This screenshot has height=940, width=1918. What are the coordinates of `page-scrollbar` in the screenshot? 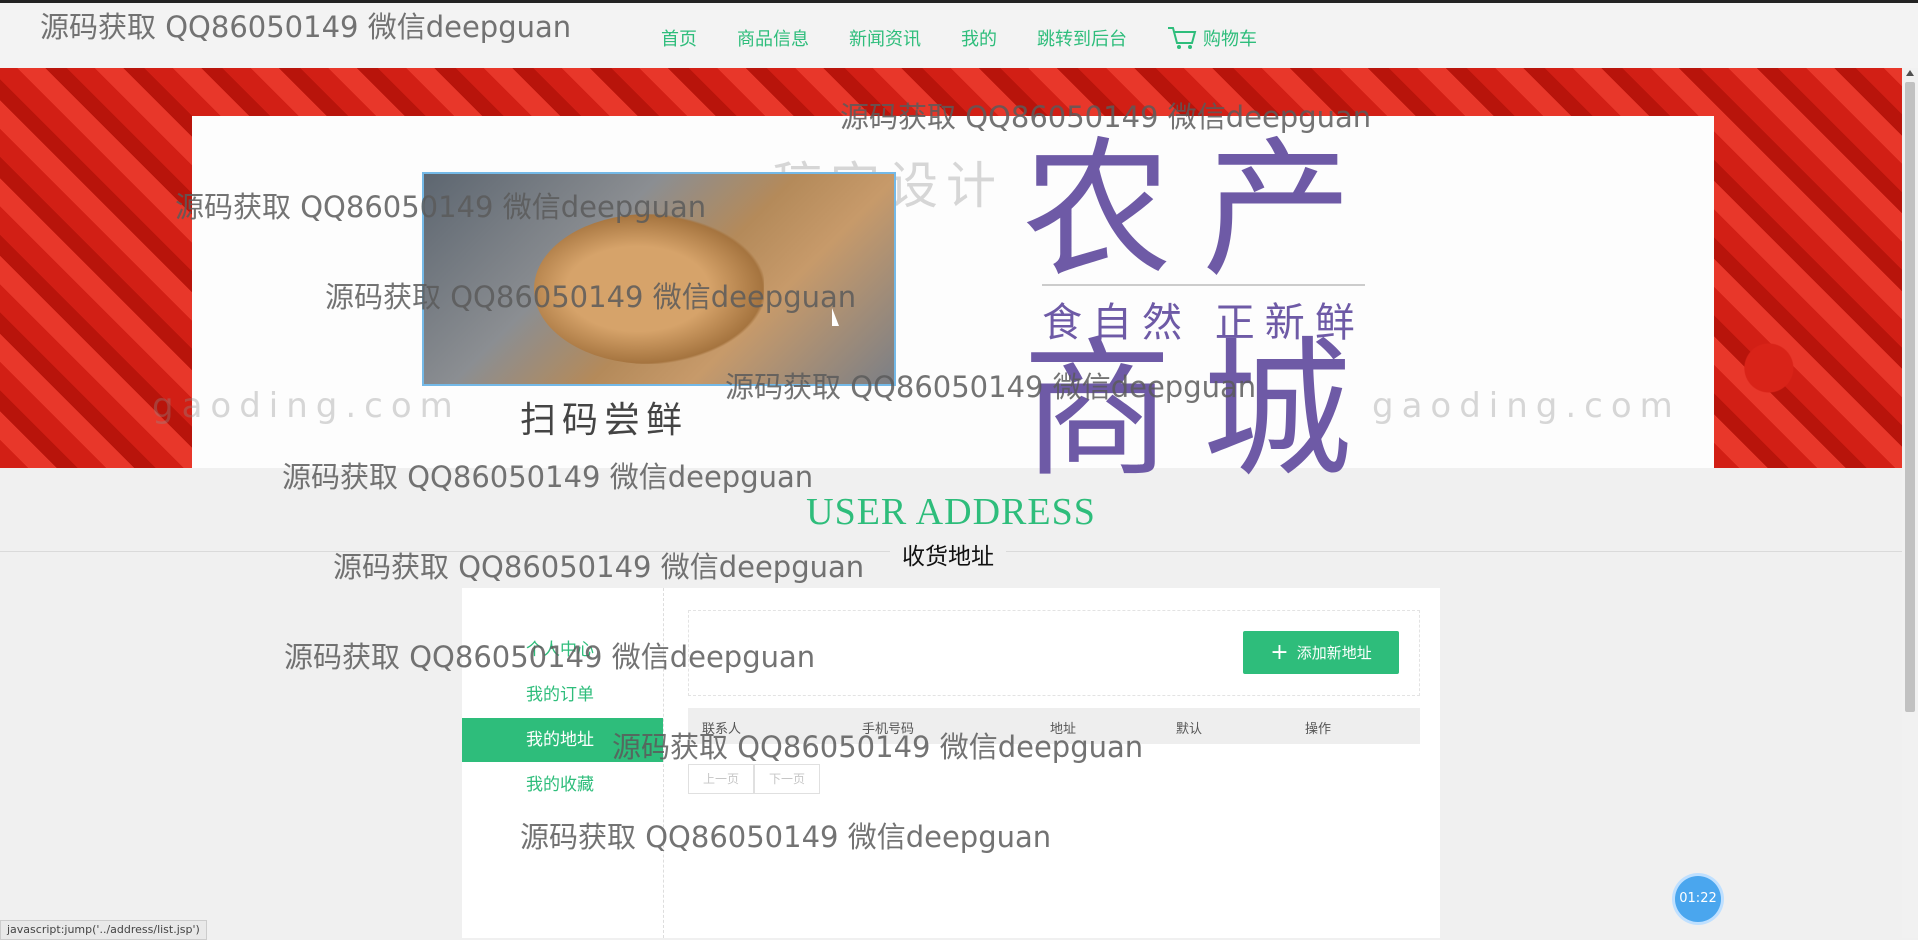 It's located at (1910, 503).